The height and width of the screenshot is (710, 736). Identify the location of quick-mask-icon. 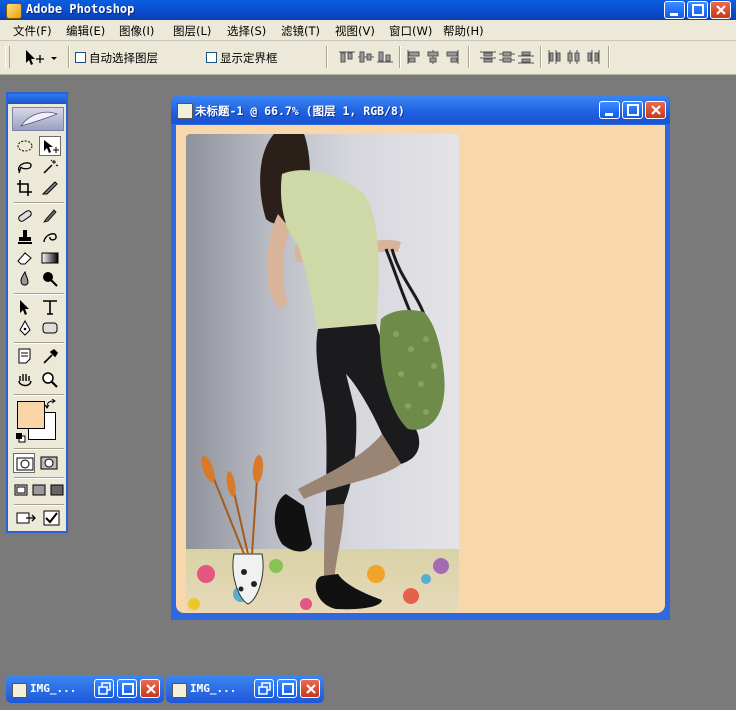
(49, 463).